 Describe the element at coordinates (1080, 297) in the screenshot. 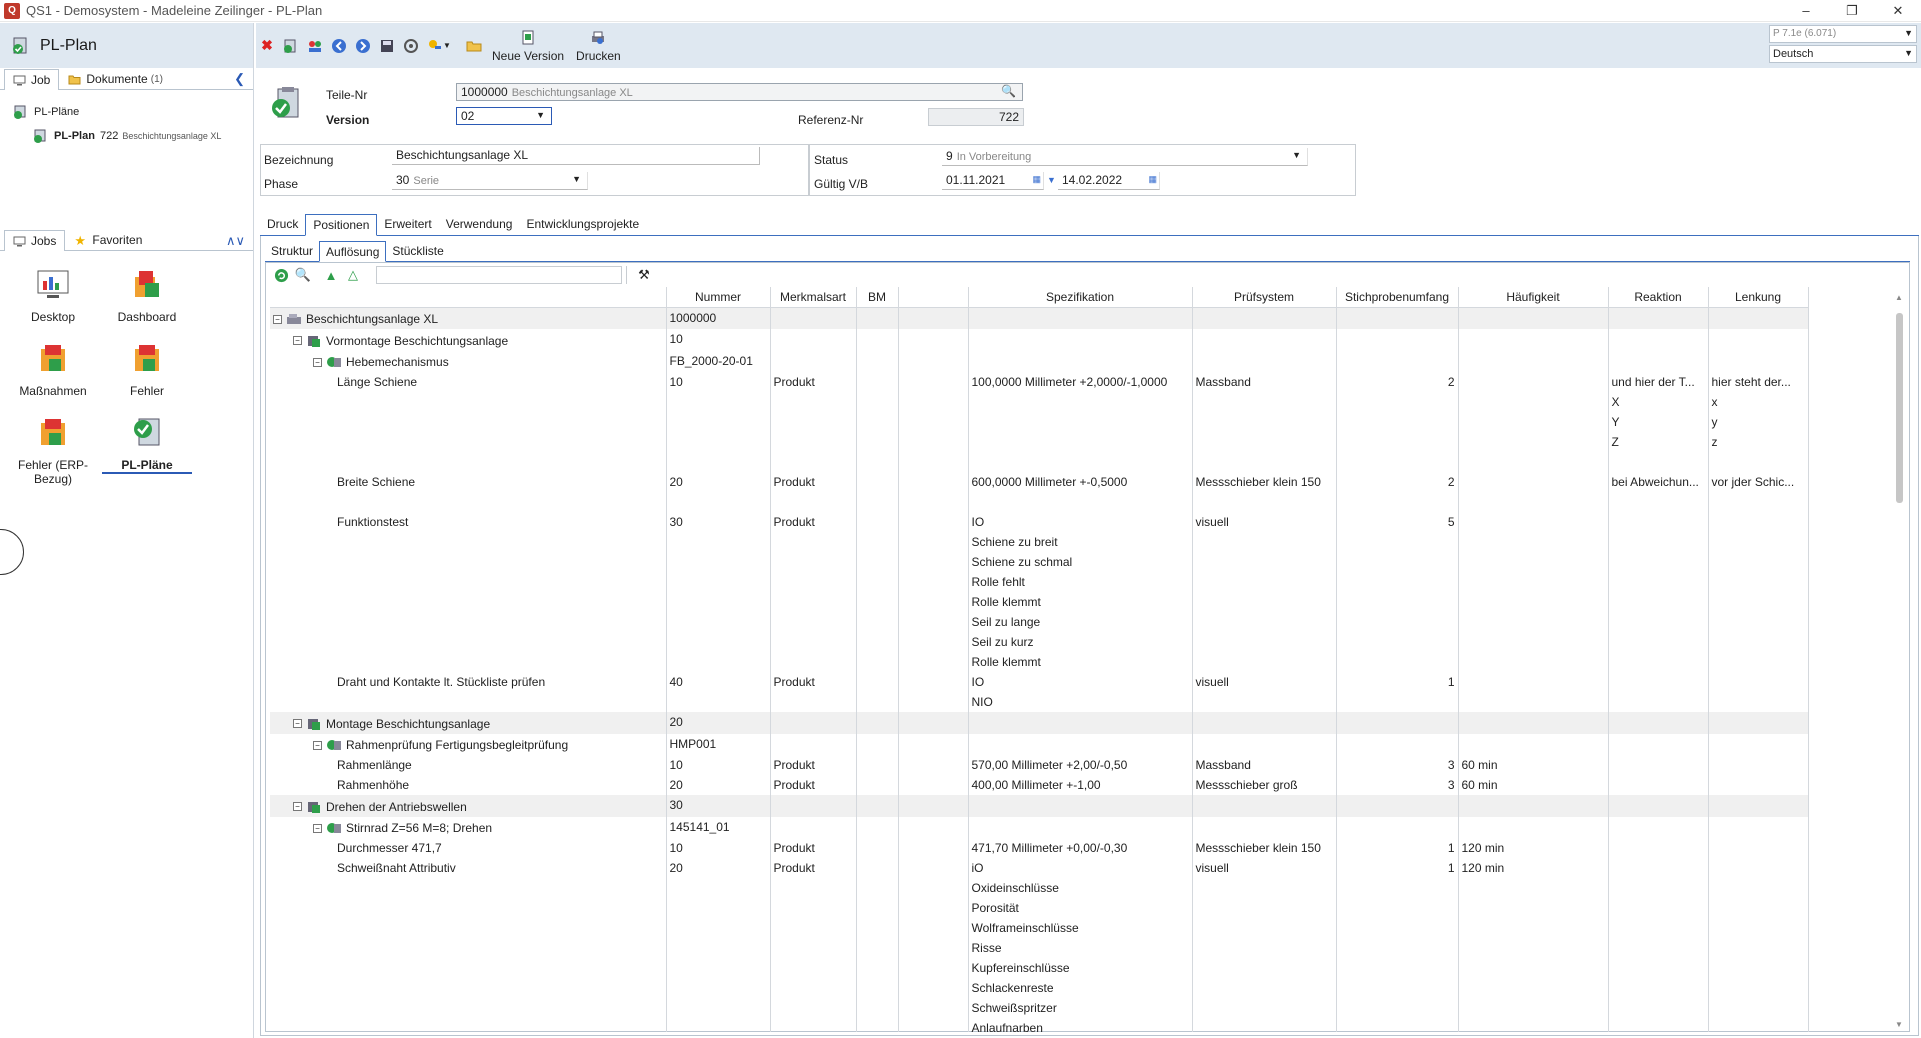

I see `column-header-spezifikation: Spezifikation` at that location.